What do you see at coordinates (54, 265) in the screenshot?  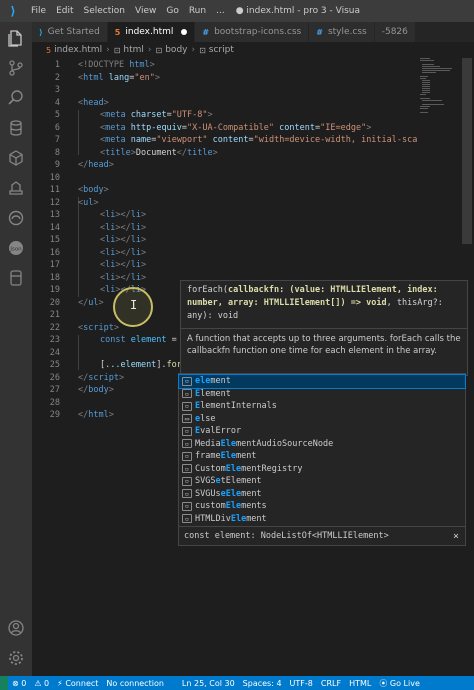 I see `line-number: 17` at bounding box center [54, 265].